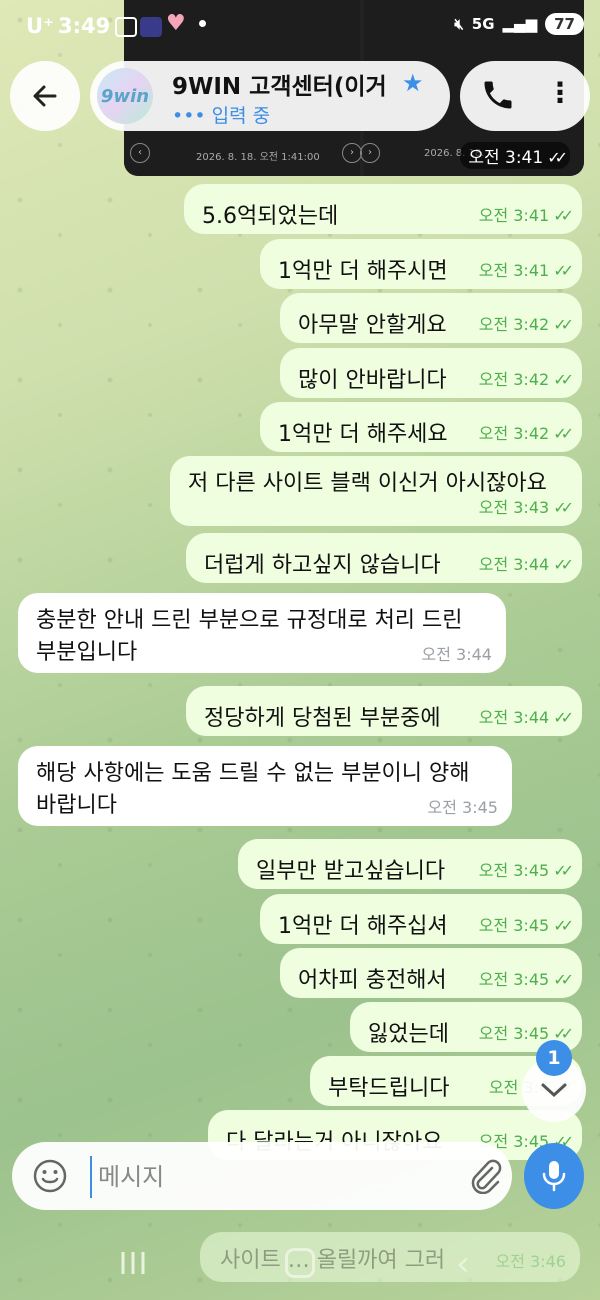 The image size is (600, 1300). What do you see at coordinates (389, 1088) in the screenshot?
I see `message-text: 부탁드립니다` at bounding box center [389, 1088].